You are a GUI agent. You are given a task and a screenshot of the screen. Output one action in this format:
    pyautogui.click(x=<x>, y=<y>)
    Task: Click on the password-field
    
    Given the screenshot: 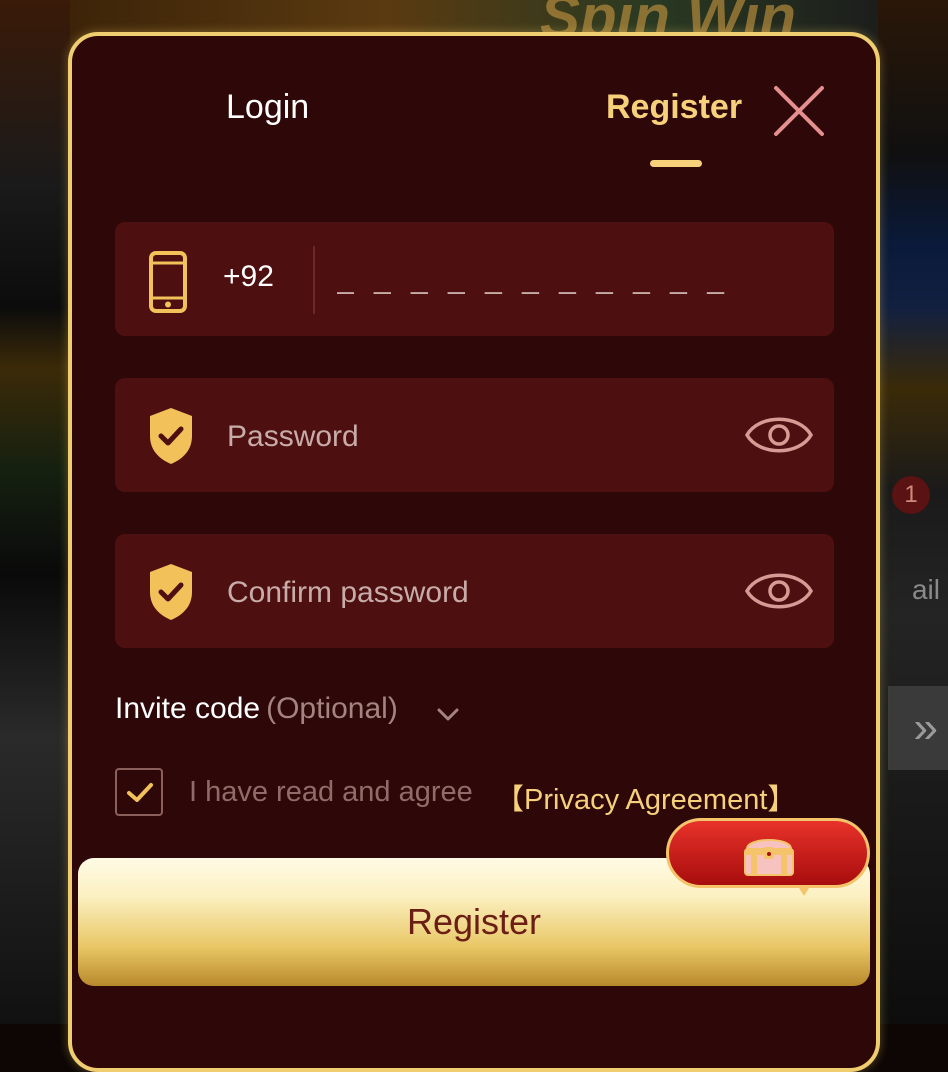 What is the action you would take?
    pyautogui.click(x=474, y=435)
    